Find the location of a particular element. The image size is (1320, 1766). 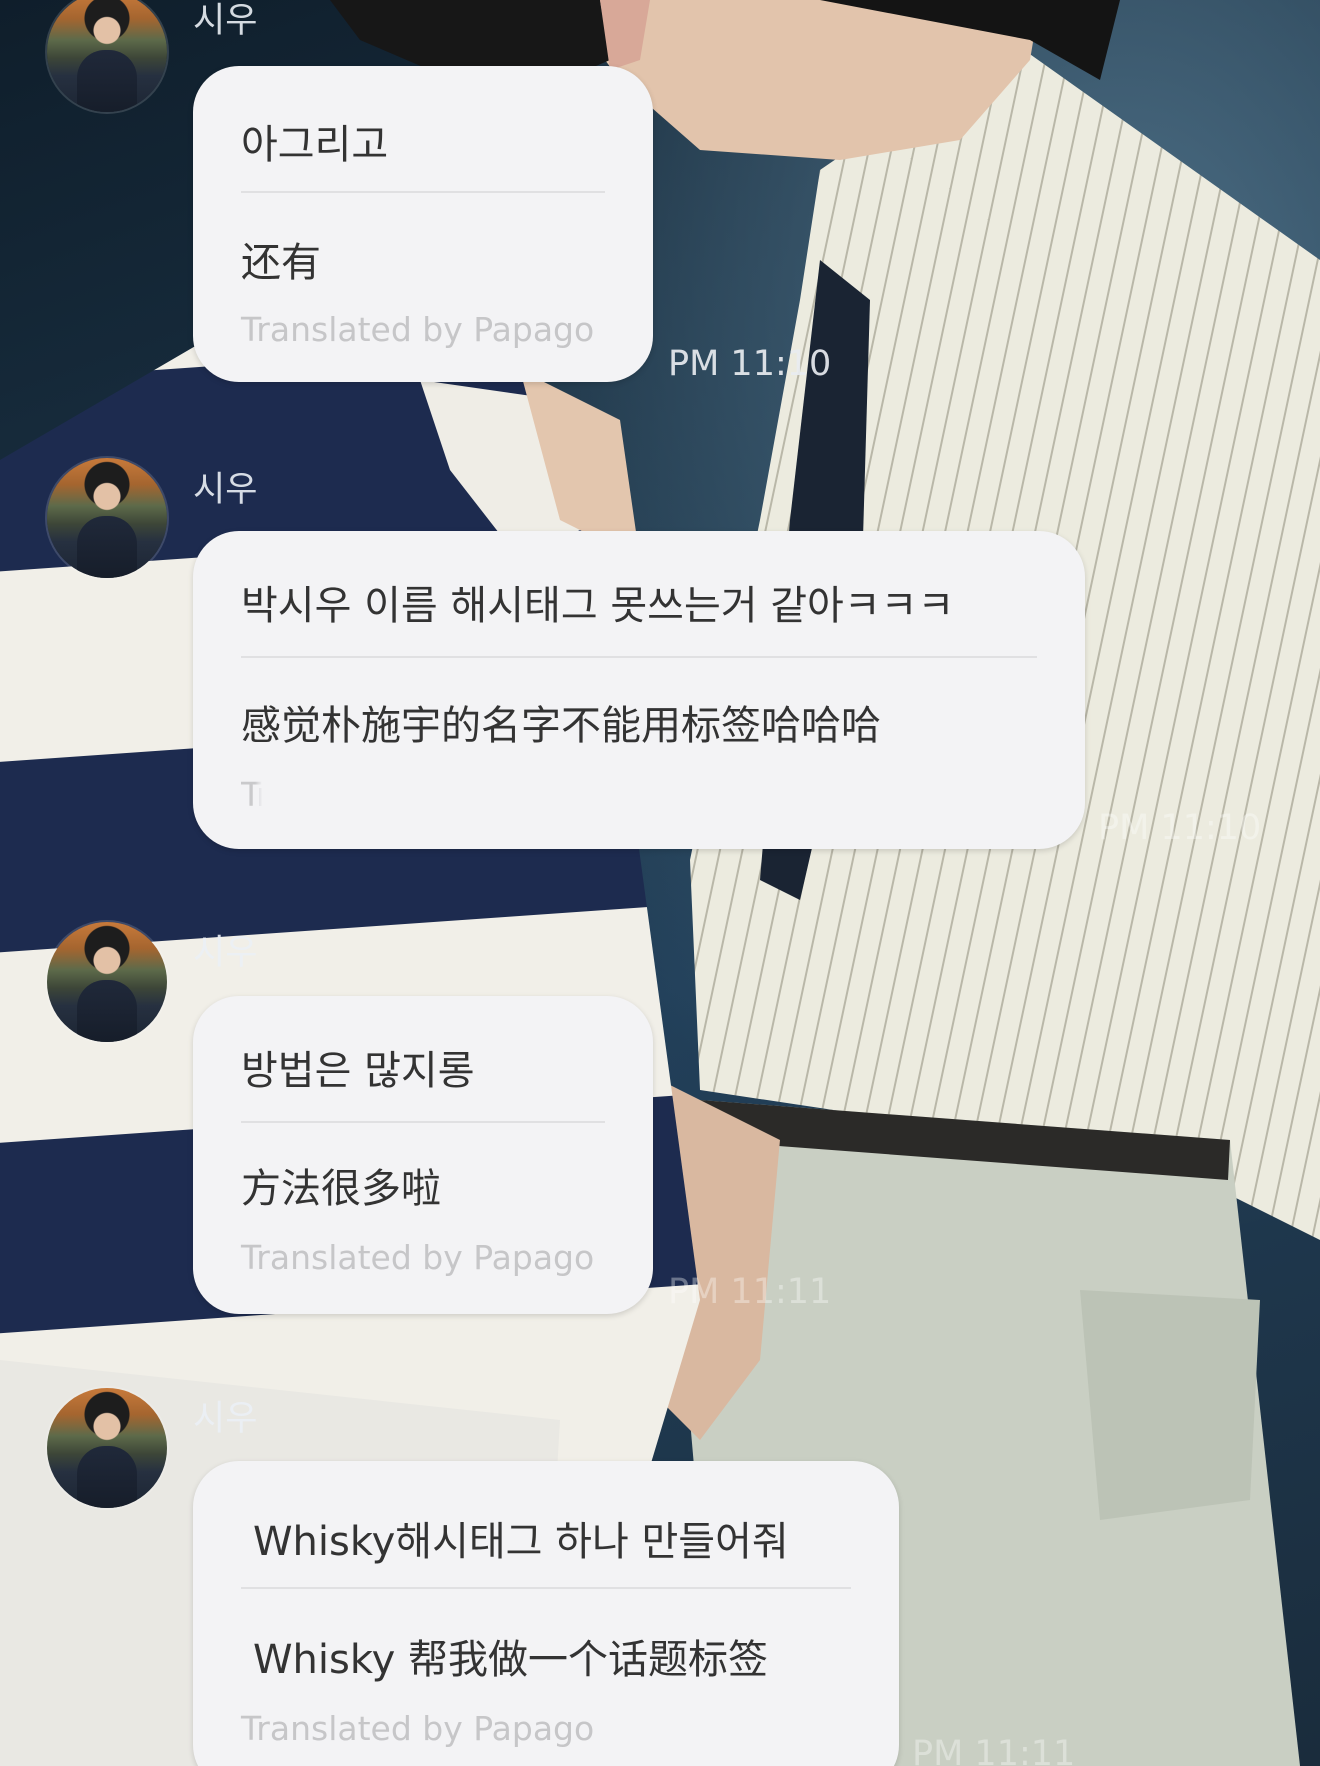

original-text: 방법은 많지롱 is located at coordinates (358, 1071).